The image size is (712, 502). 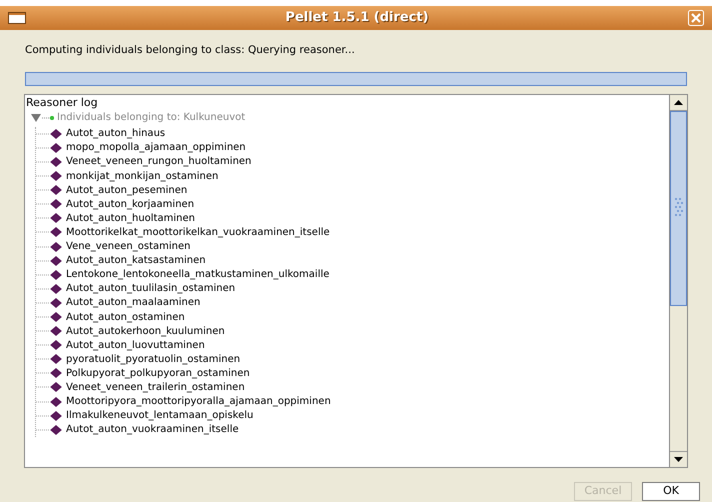 I want to click on scroll-thumb, so click(x=678, y=208).